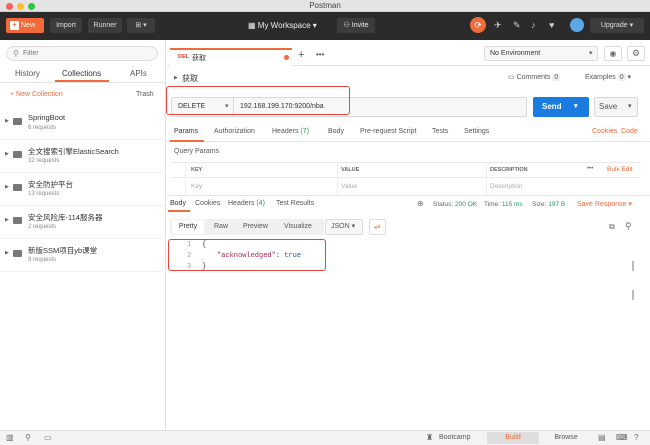 This screenshot has height=445, width=650. What do you see at coordinates (186, 131) in the screenshot?
I see `tab-params: Params` at bounding box center [186, 131].